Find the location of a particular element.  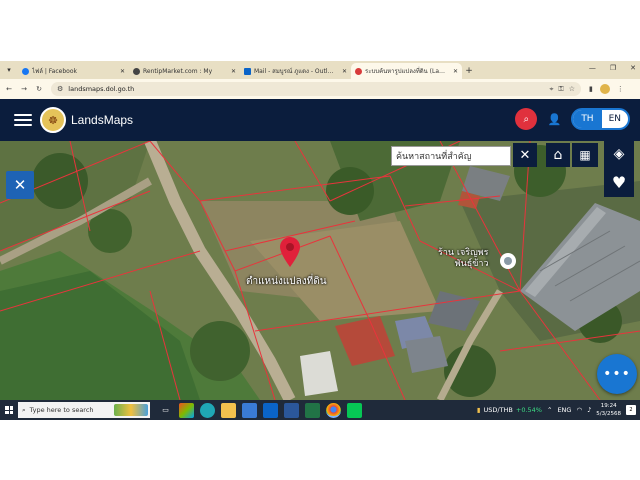

chart-icon: ▮ is located at coordinates (478, 410).